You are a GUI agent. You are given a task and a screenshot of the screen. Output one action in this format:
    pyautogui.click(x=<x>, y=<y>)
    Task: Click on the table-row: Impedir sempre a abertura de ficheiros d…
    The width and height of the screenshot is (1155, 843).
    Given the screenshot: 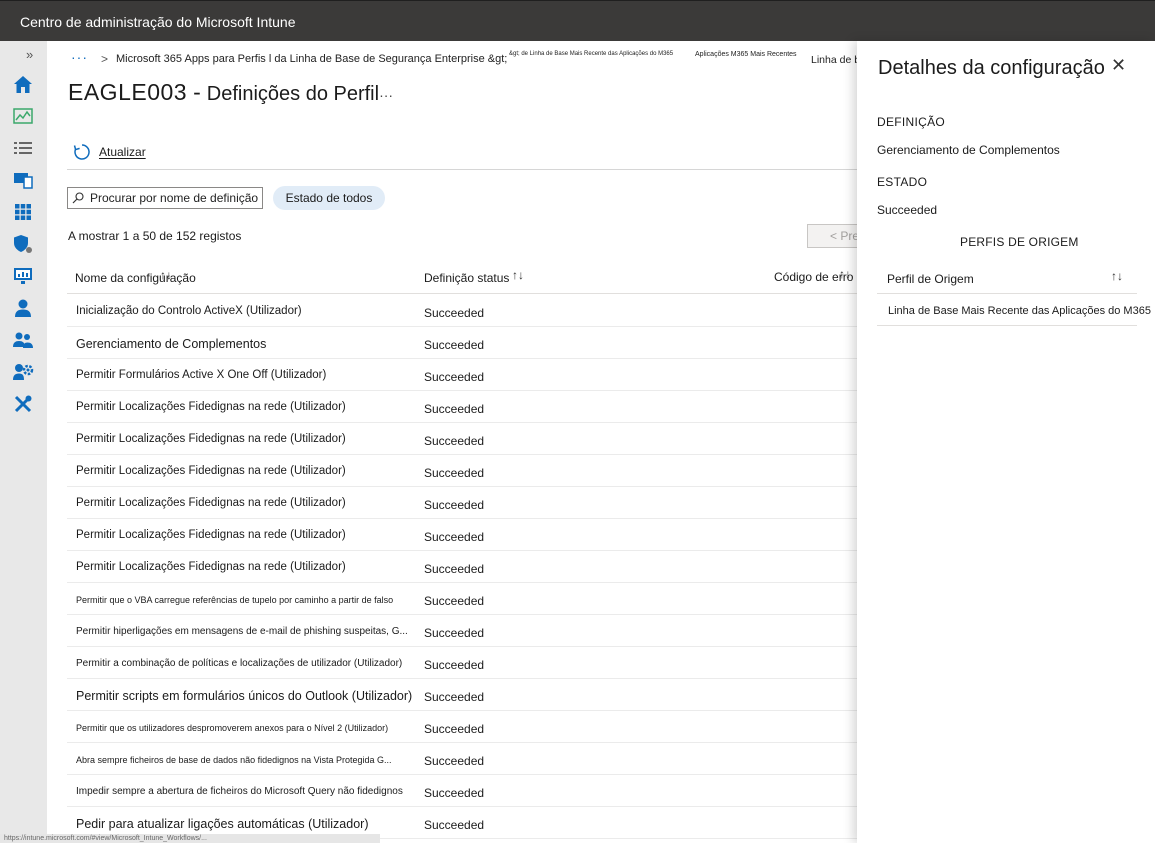 What is the action you would take?
    pyautogui.click(x=462, y=791)
    